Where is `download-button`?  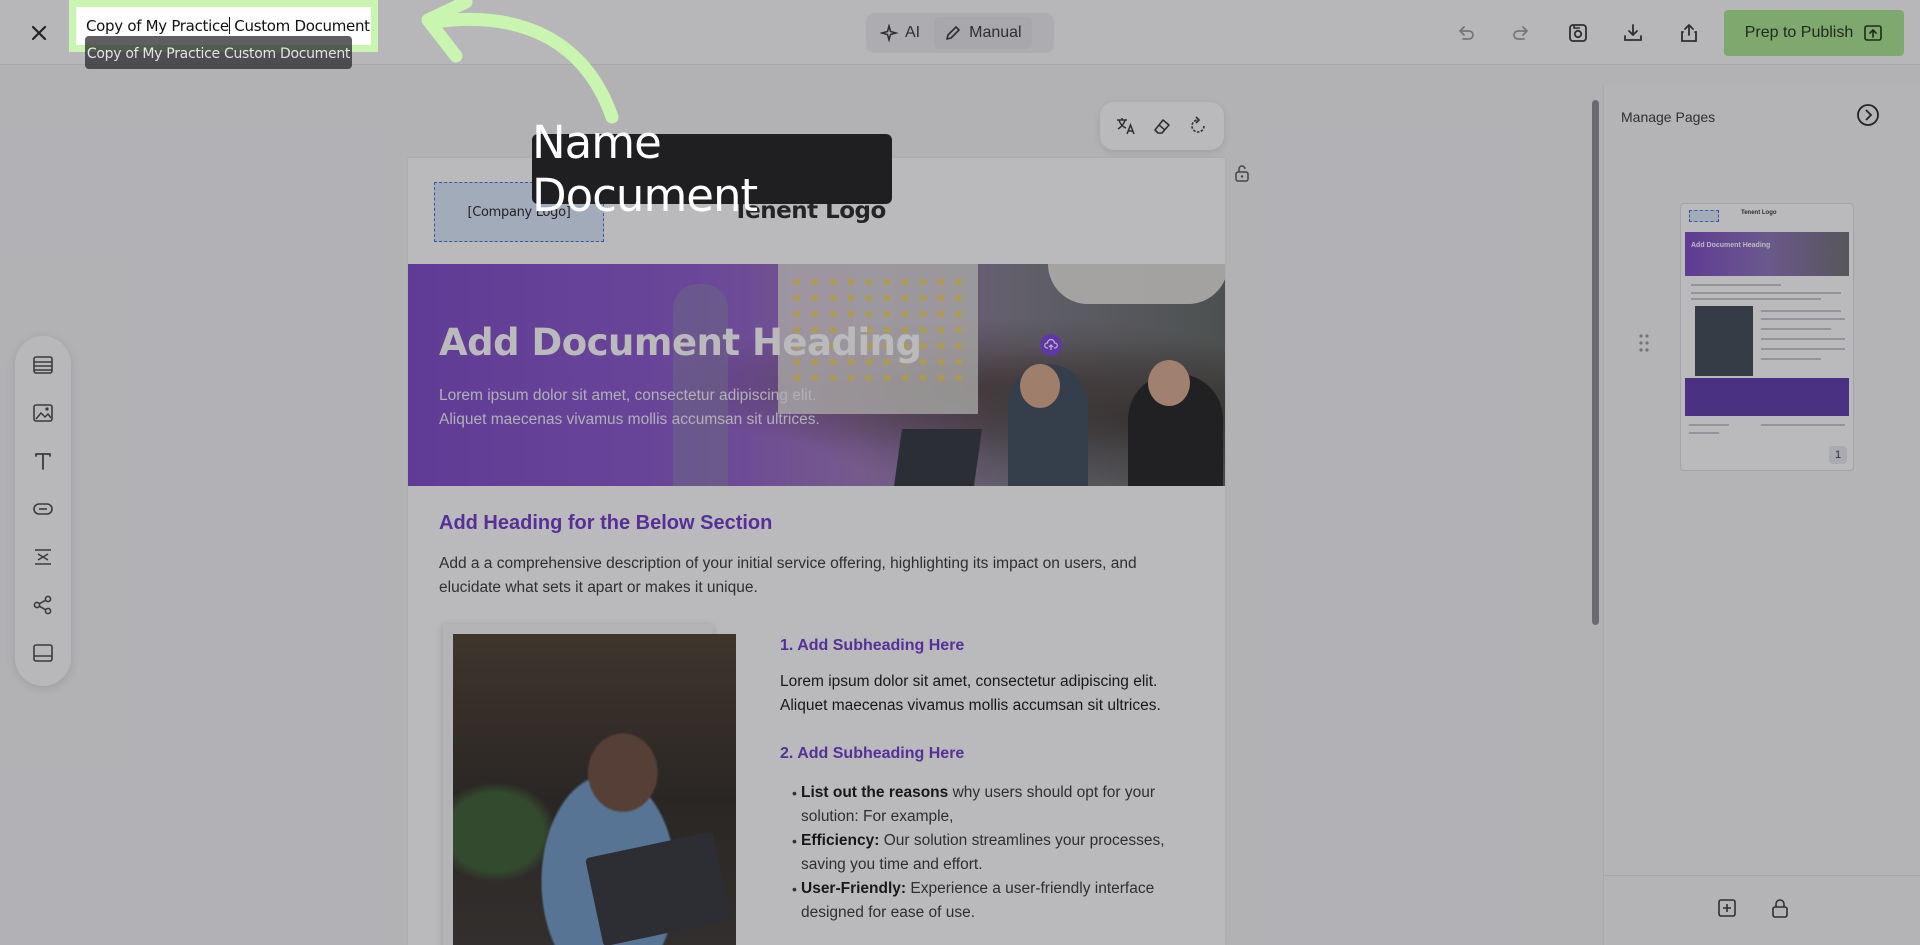
download-button is located at coordinates (1633, 33).